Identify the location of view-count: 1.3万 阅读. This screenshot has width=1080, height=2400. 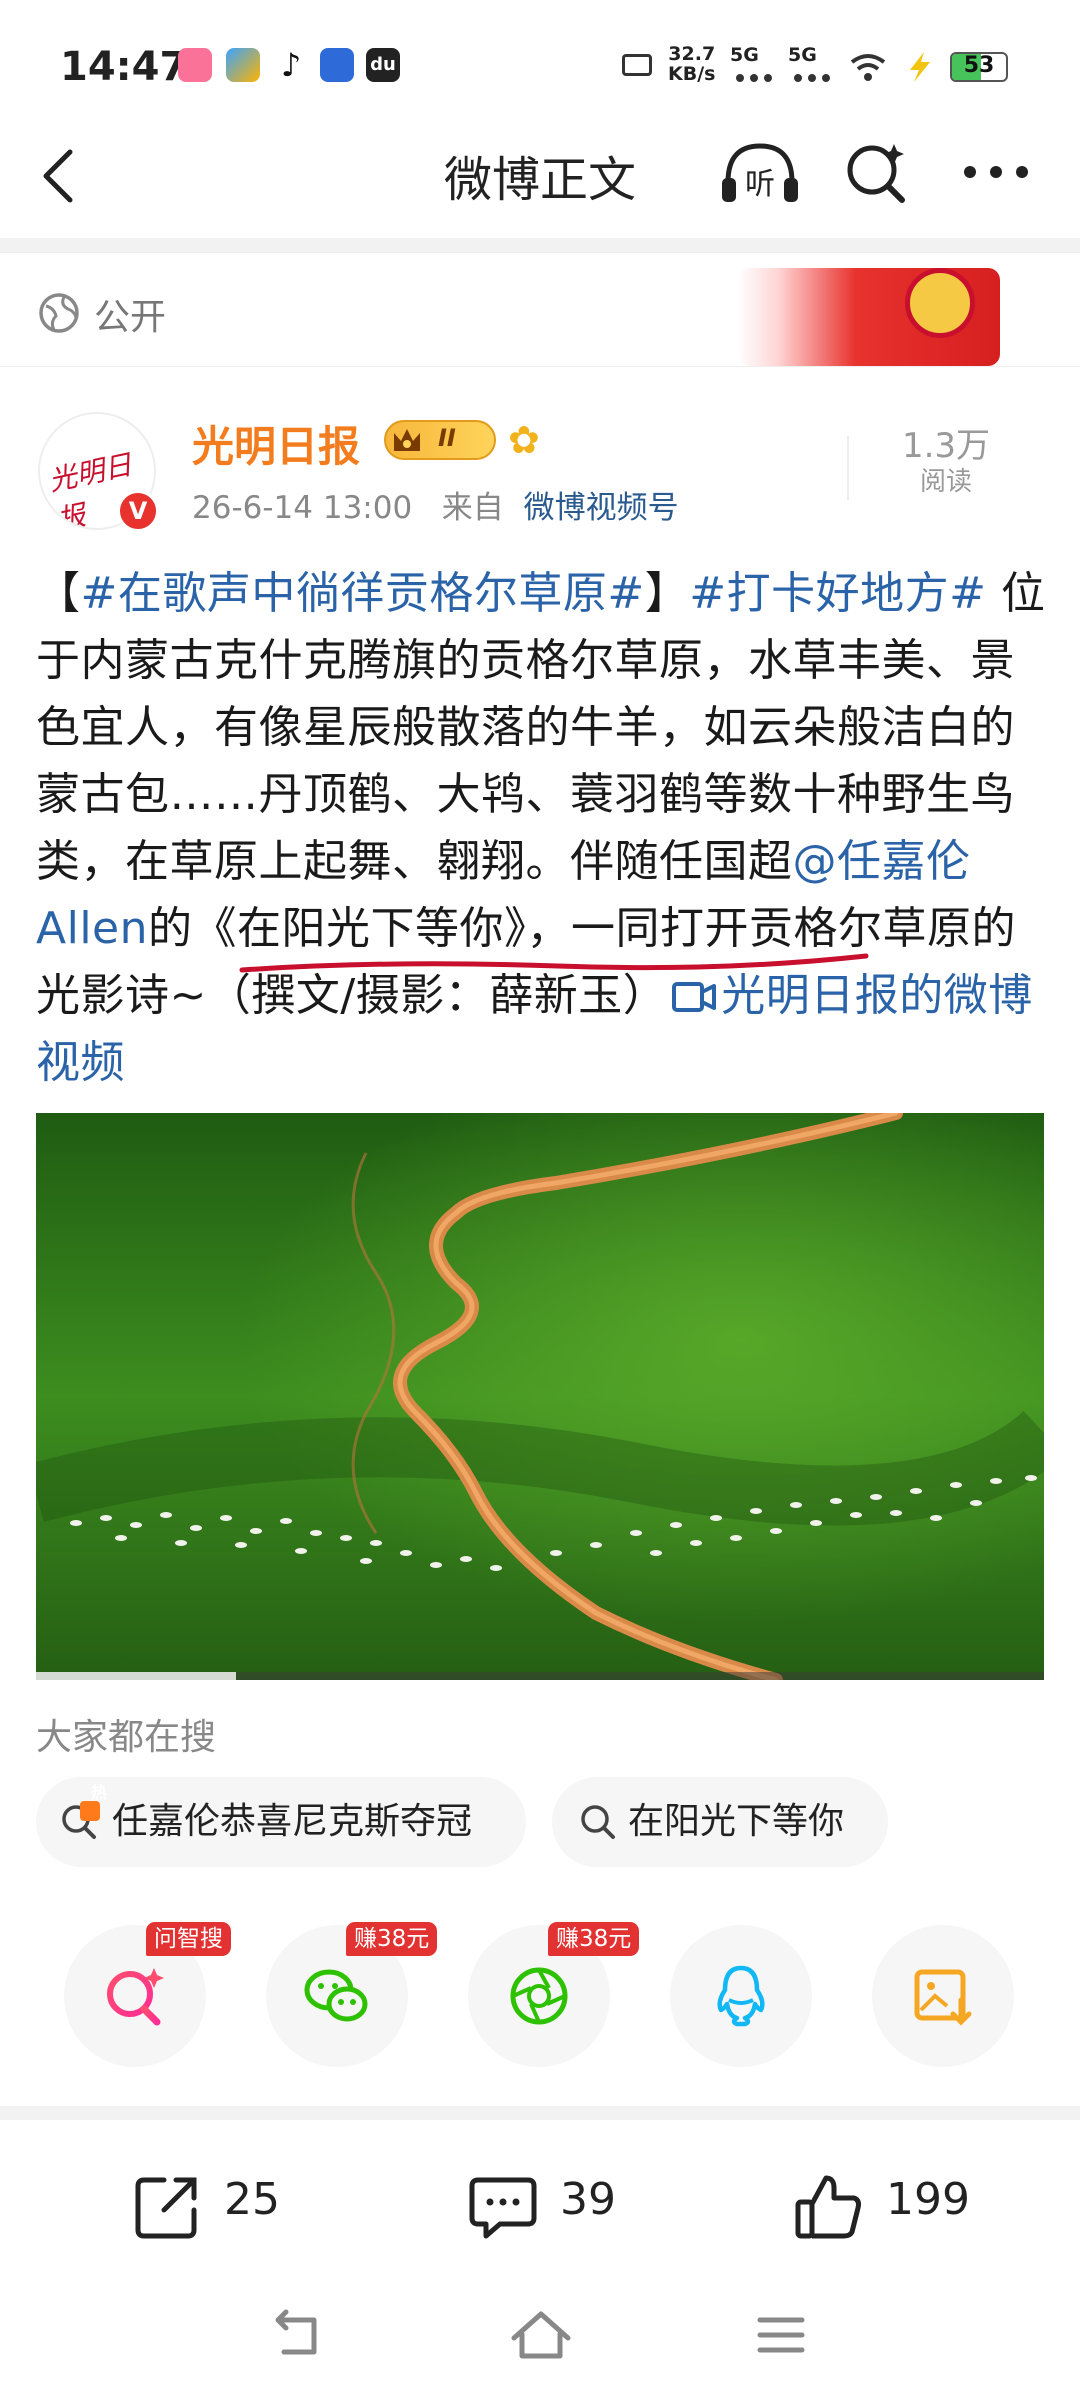
(946, 464).